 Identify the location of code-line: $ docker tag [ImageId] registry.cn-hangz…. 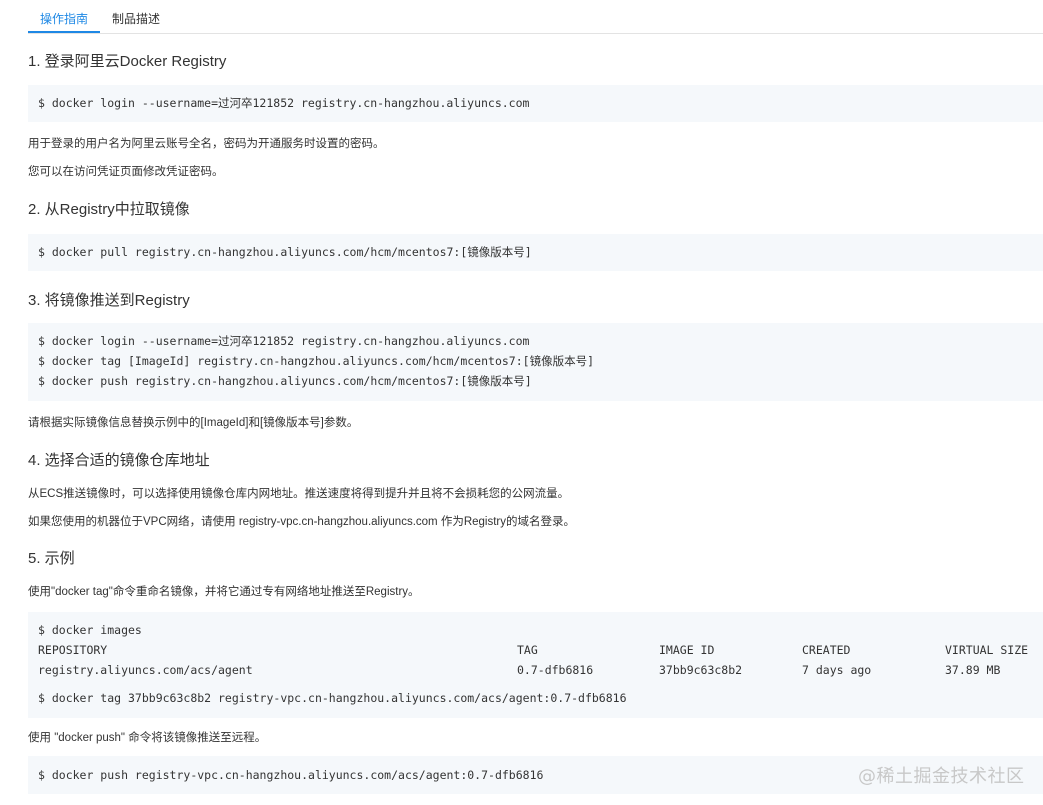
(316, 361).